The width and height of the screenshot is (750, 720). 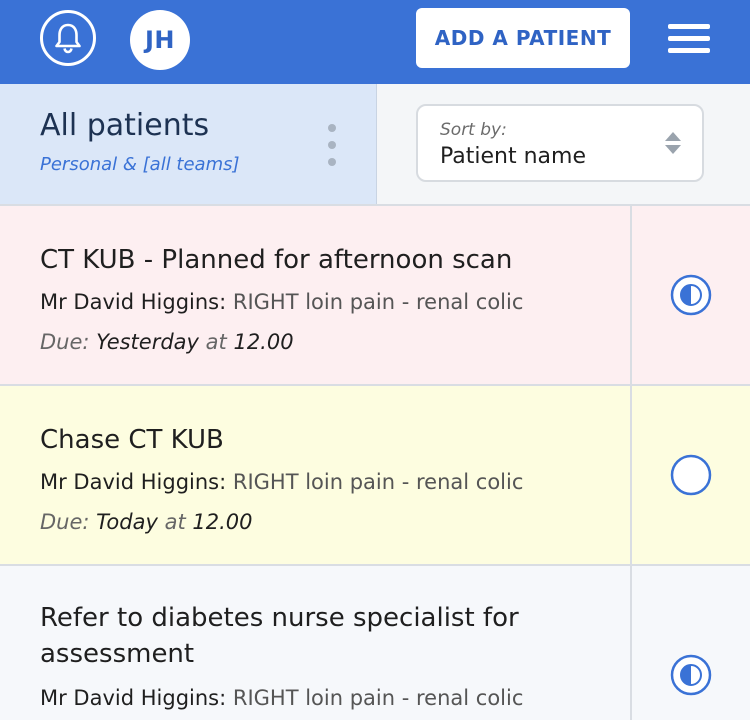 What do you see at coordinates (160, 40) in the screenshot?
I see `avatar: JH` at bounding box center [160, 40].